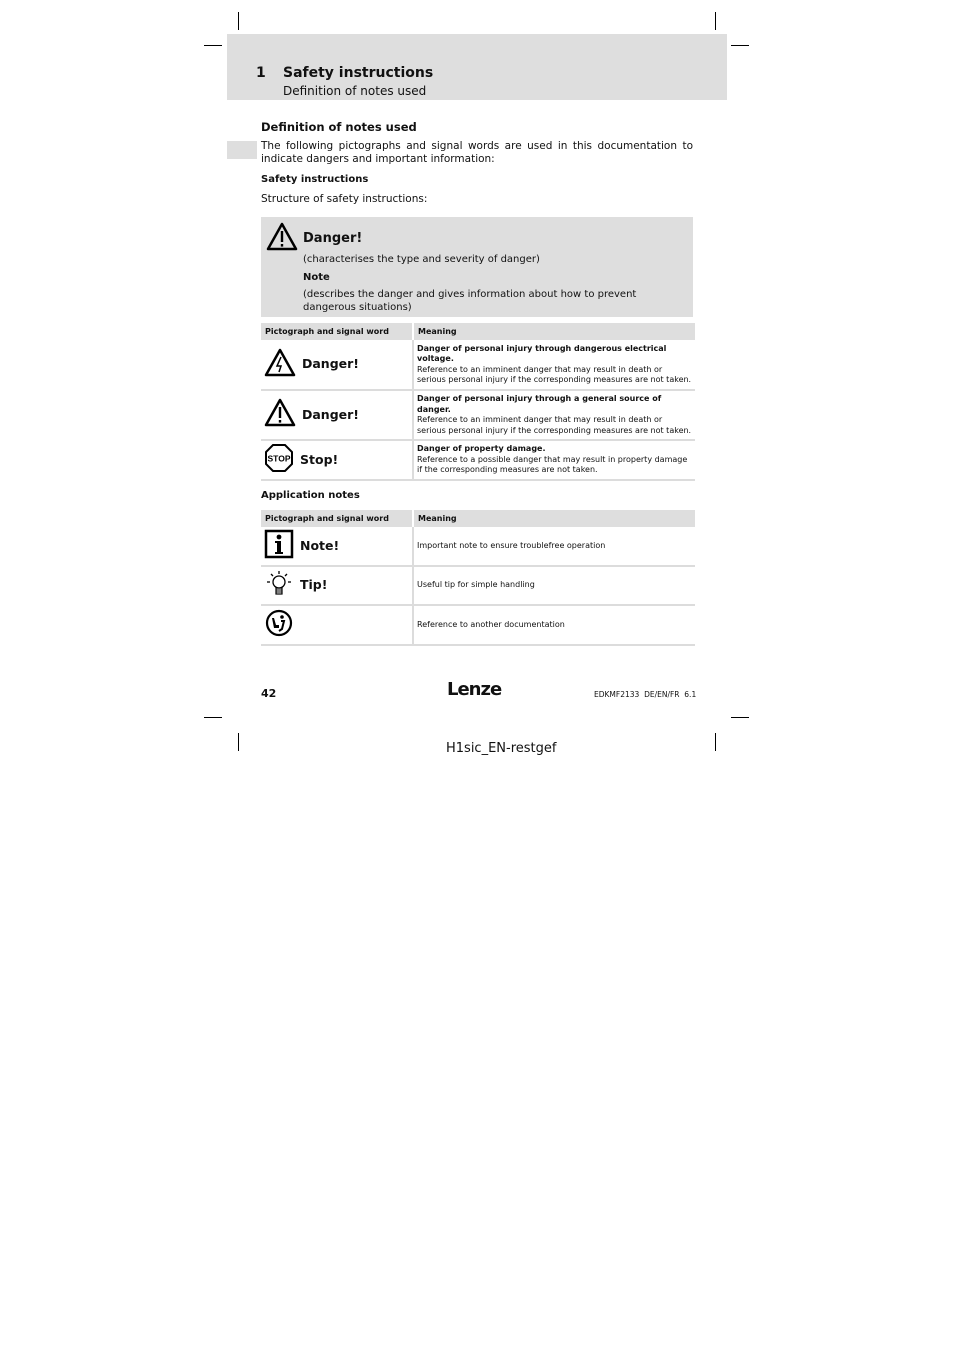  What do you see at coordinates (280, 365) in the screenshot?
I see `electrical-voltage-warning-icon` at bounding box center [280, 365].